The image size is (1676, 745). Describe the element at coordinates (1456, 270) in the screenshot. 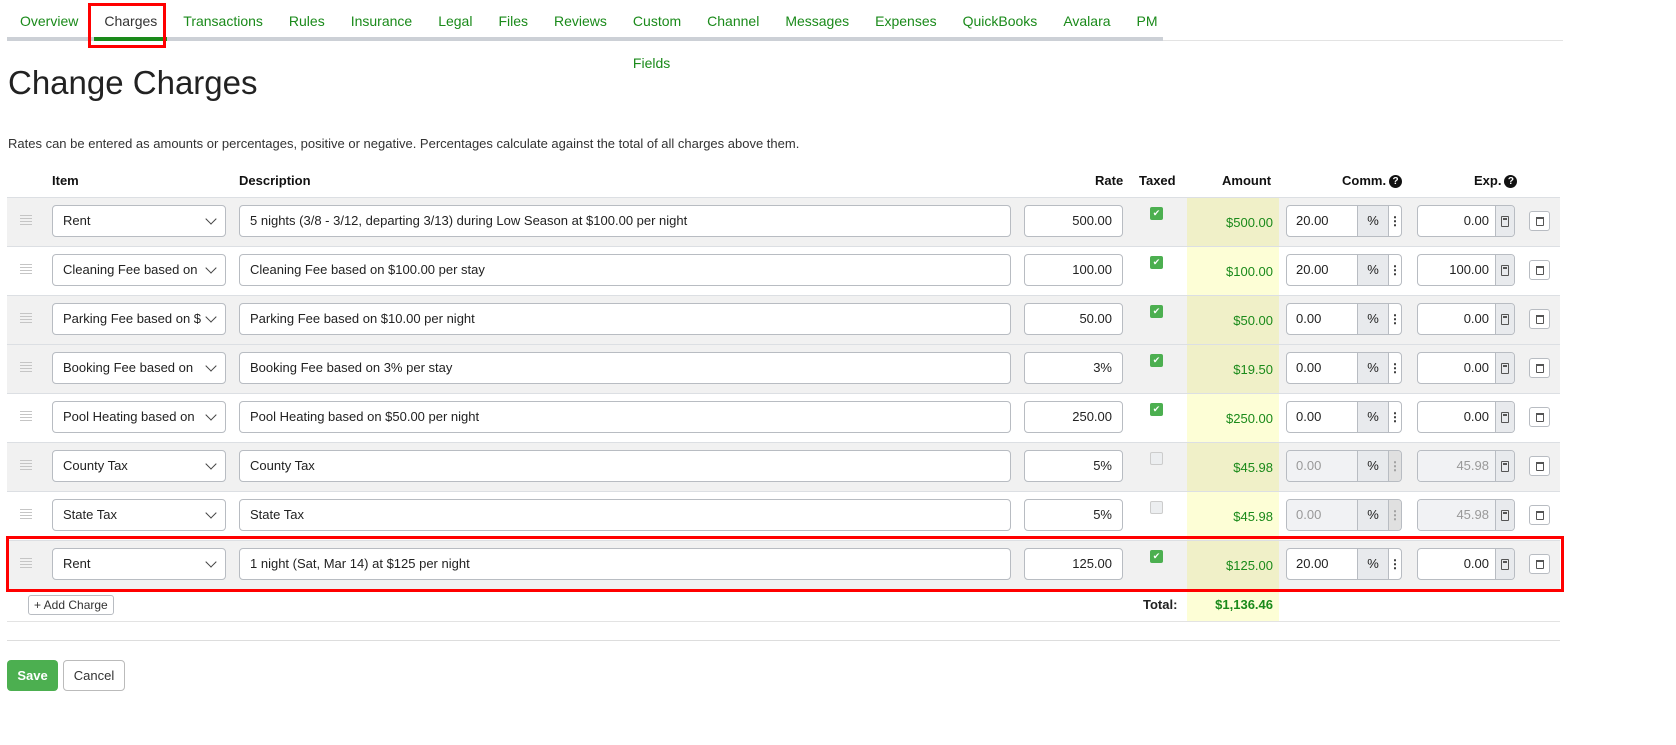

I see `expense-input: 100.00` at that location.